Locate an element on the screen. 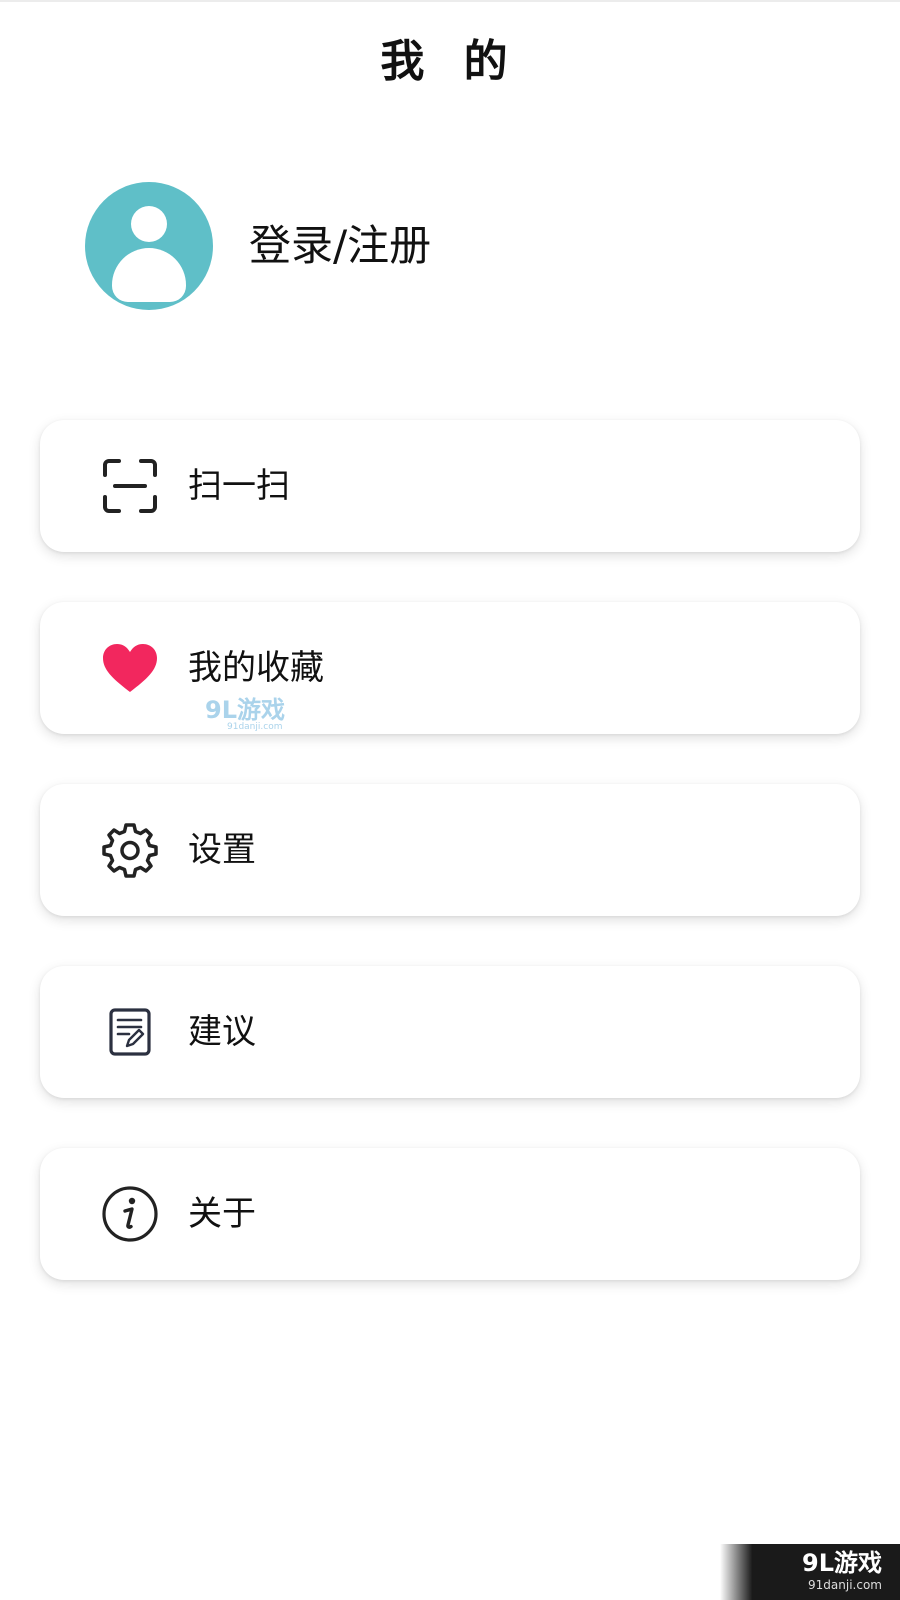  corner-watermark: 9L游戏 91danji.com is located at coordinates (810, 1572).